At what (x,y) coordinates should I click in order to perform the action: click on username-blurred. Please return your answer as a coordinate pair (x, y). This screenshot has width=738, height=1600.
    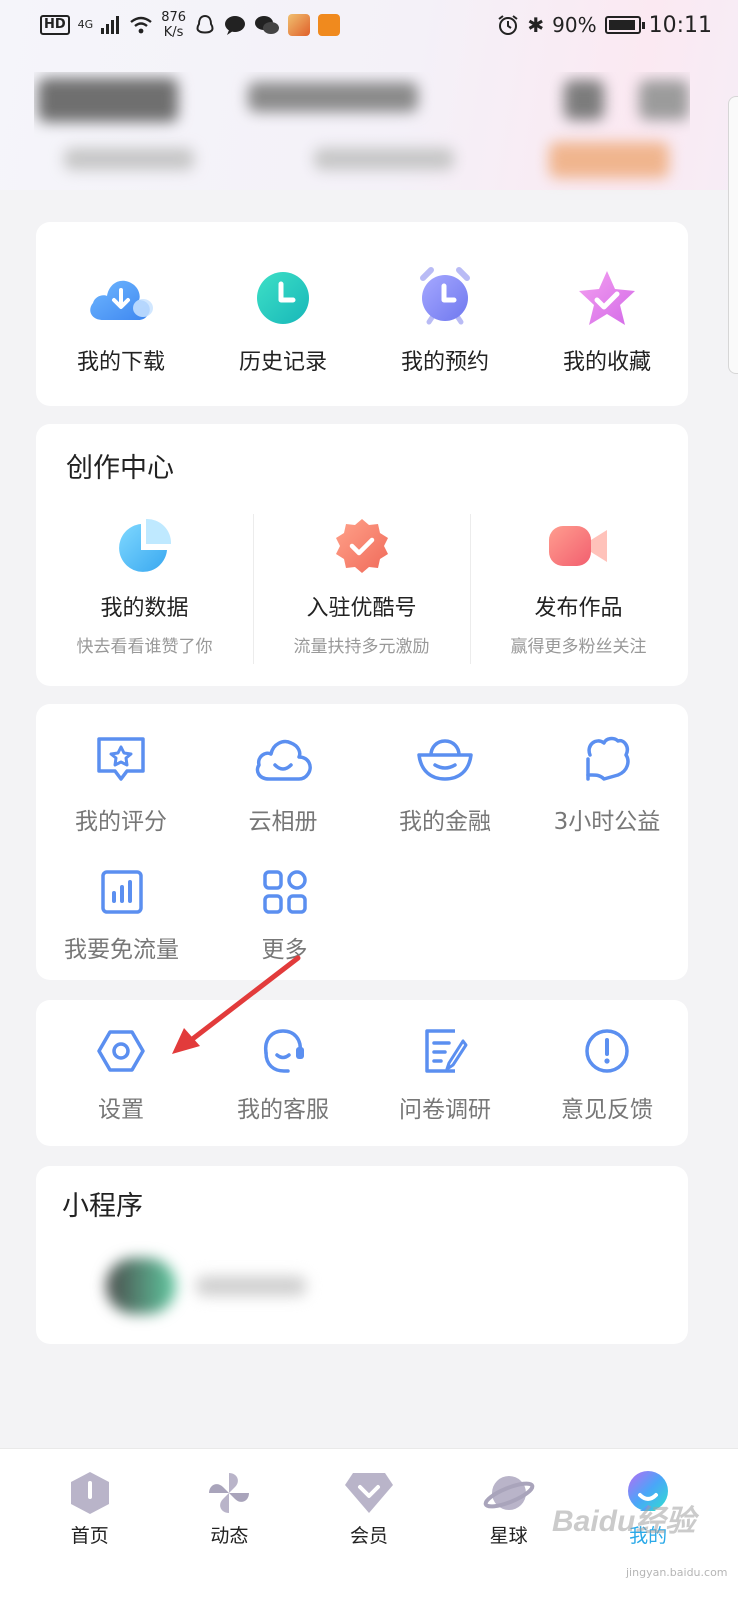
    Looking at the image, I should click on (333, 97).